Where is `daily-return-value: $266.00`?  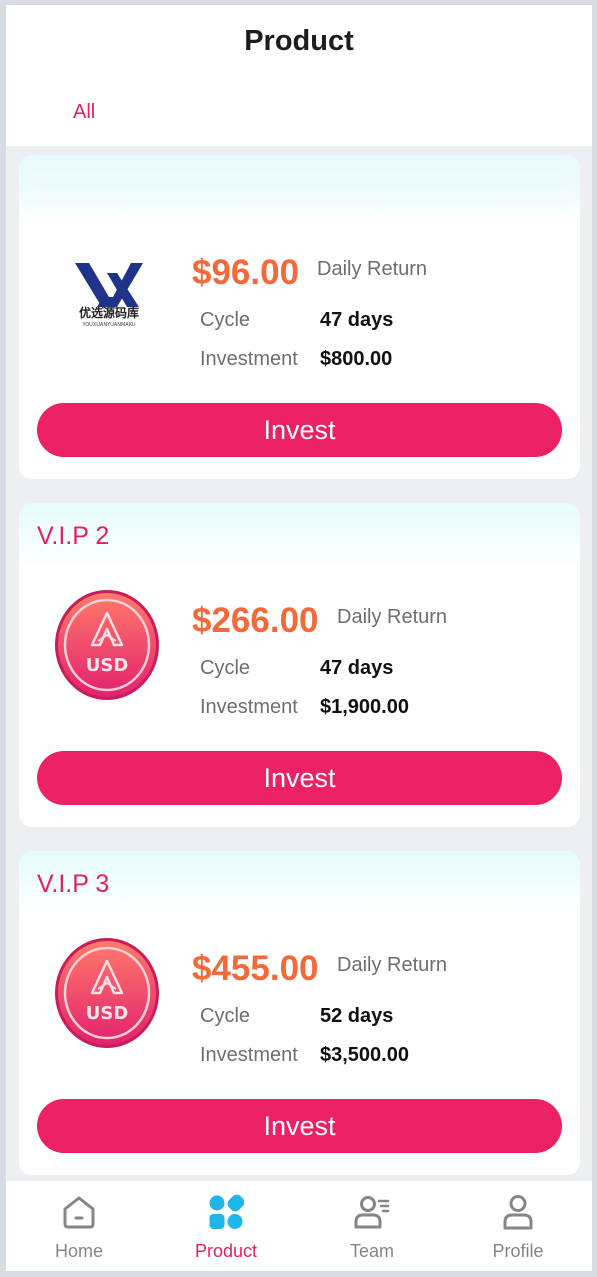 daily-return-value: $266.00 is located at coordinates (255, 620).